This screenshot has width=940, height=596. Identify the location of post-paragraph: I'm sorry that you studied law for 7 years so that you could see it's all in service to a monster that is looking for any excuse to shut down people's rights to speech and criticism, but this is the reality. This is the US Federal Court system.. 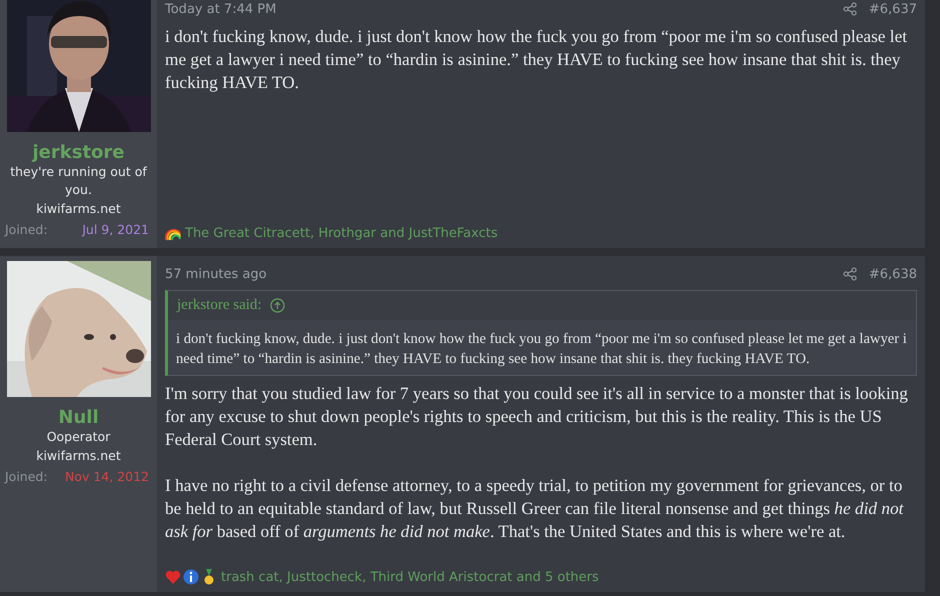
(537, 417).